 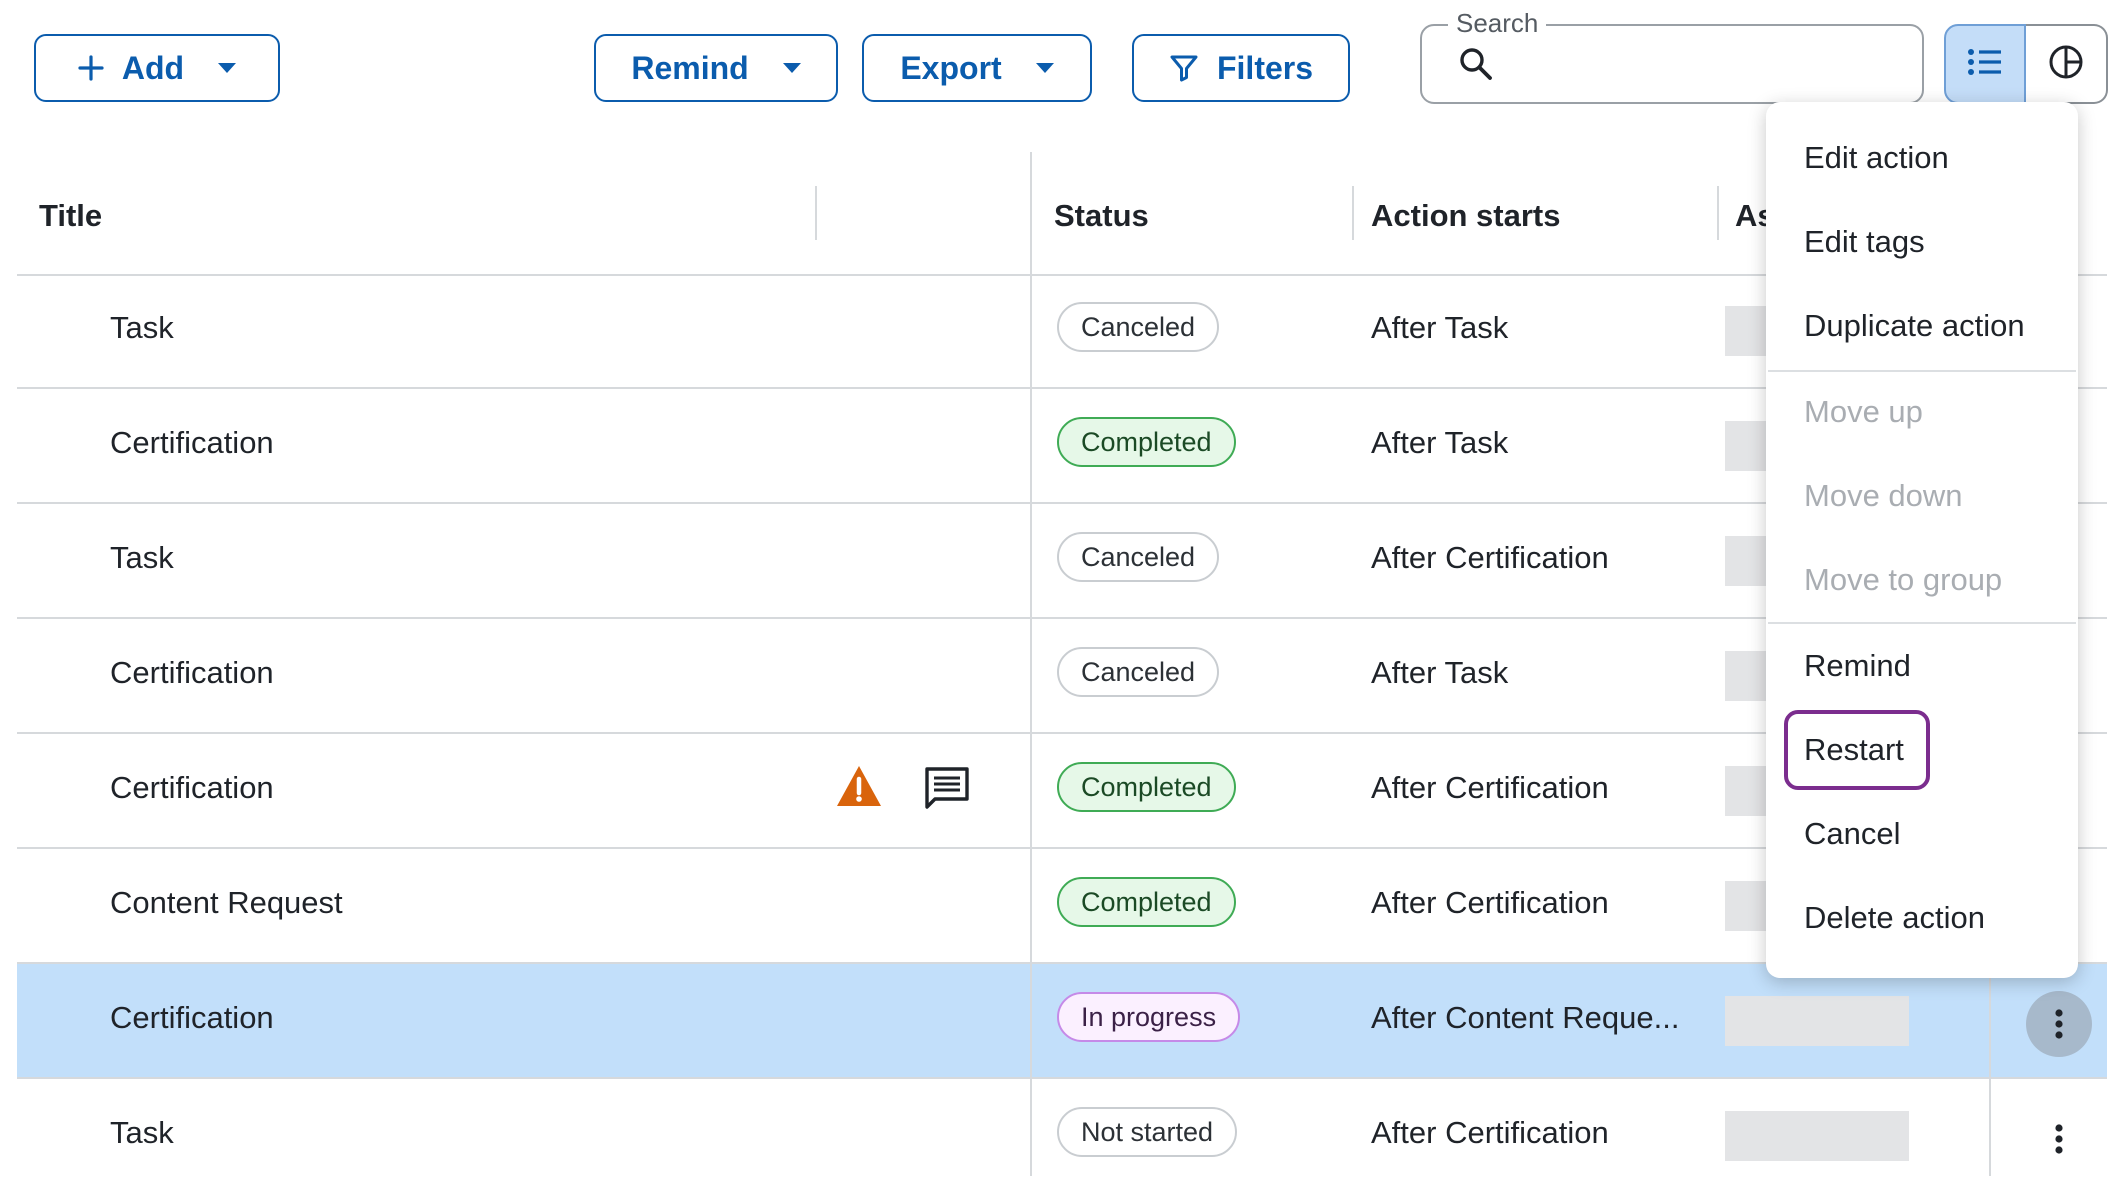 I want to click on search-label: Search, so click(x=1497, y=23).